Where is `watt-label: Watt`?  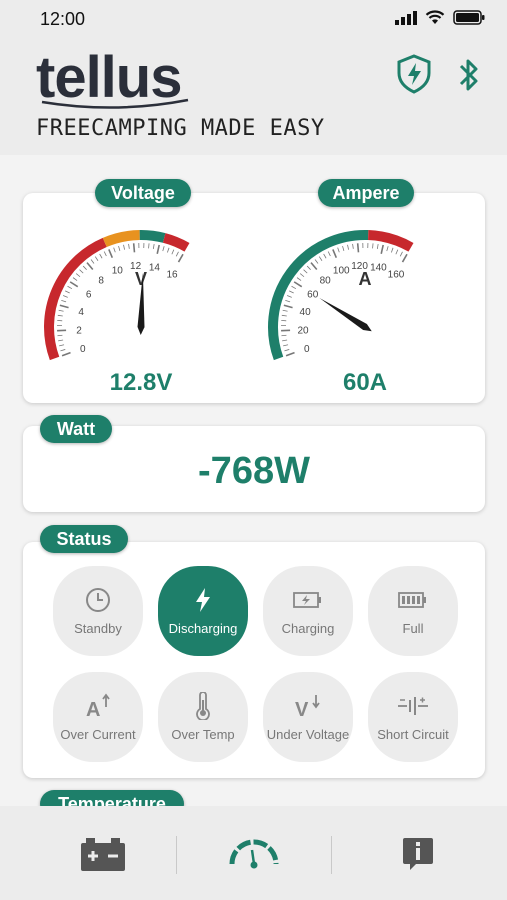
watt-label: Watt is located at coordinates (76, 429).